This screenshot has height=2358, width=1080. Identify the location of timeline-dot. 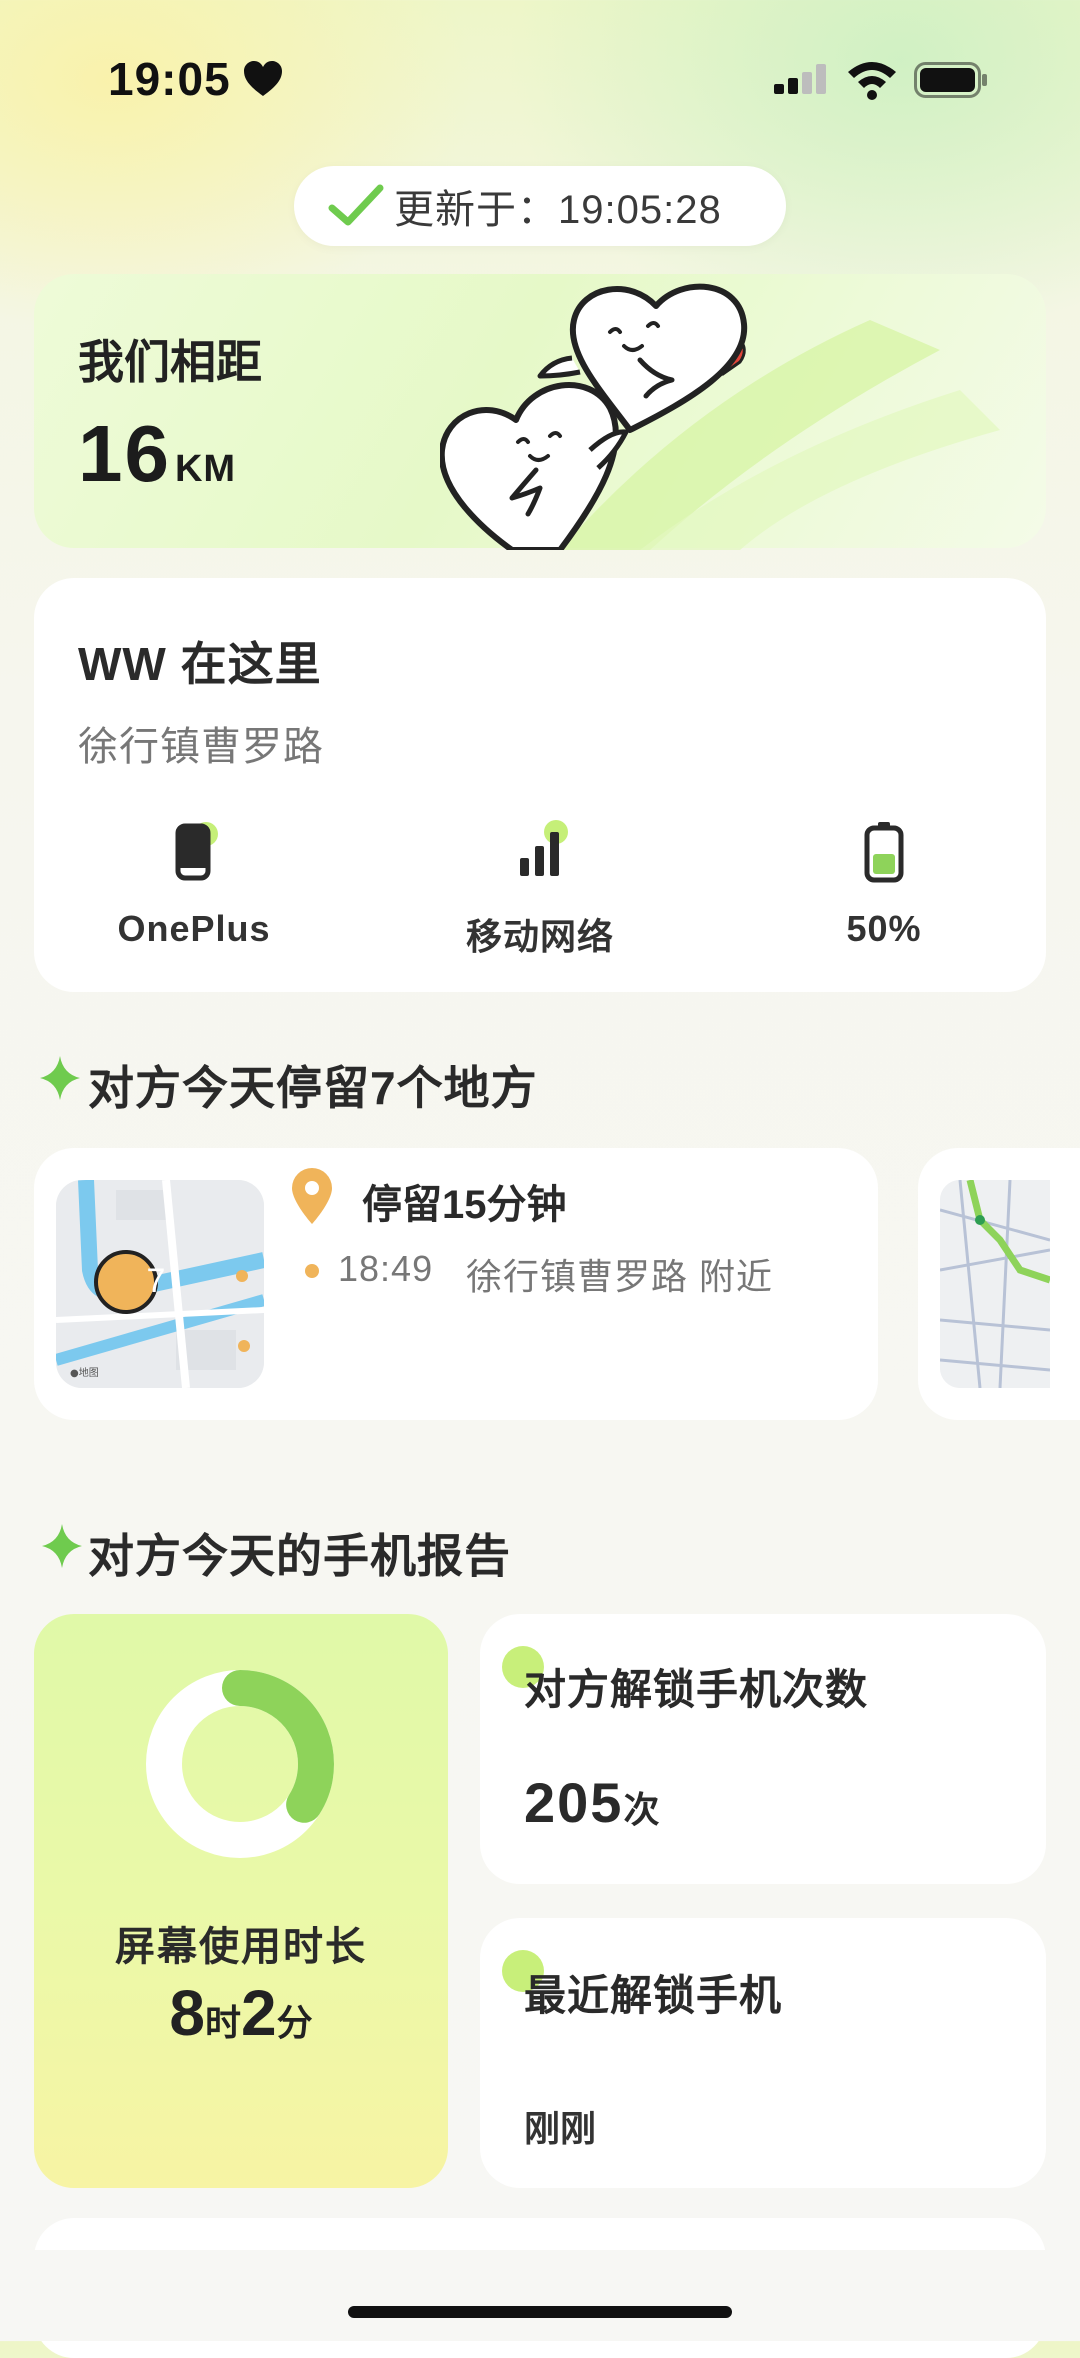
(312, 1271).